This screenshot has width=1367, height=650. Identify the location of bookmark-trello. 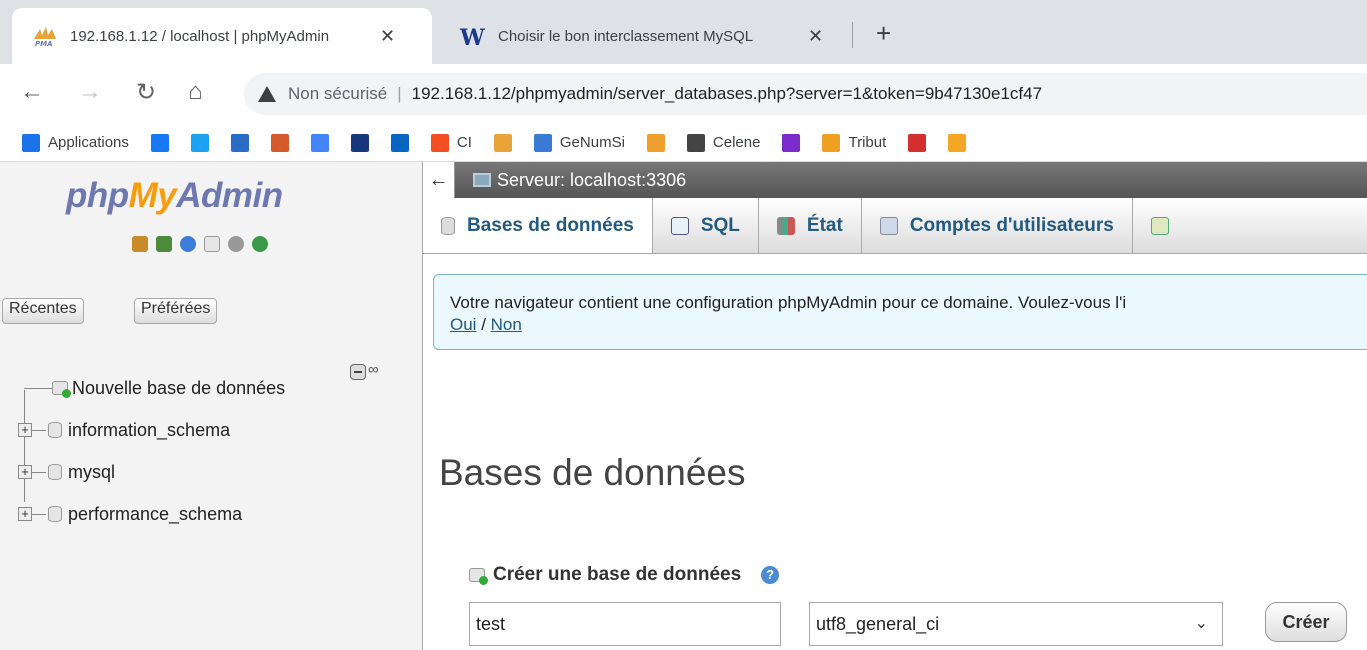
(655, 142).